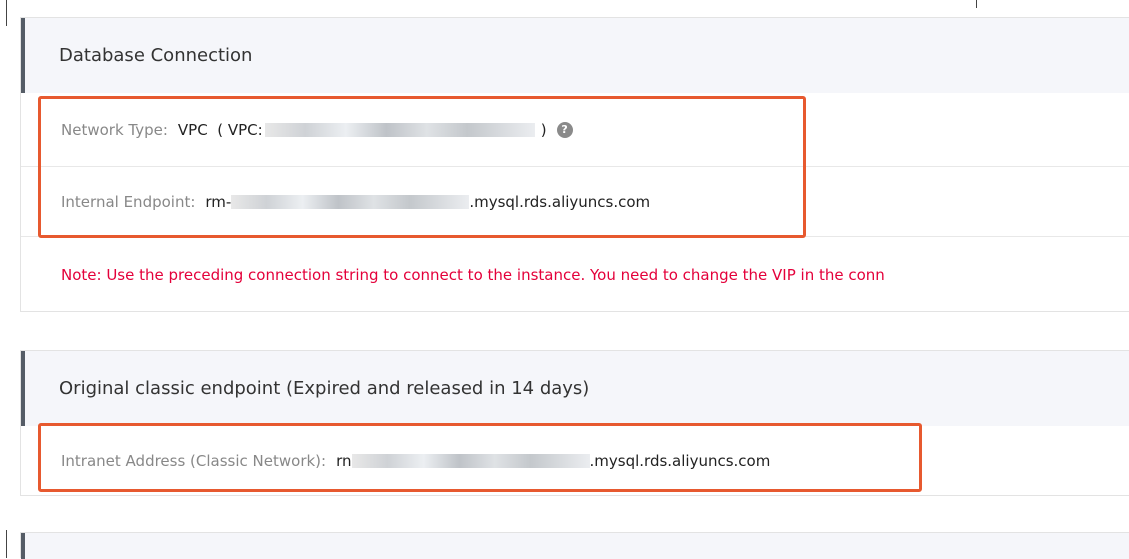 The image size is (1129, 559). What do you see at coordinates (6, 13) in the screenshot?
I see `top-edge-line` at bounding box center [6, 13].